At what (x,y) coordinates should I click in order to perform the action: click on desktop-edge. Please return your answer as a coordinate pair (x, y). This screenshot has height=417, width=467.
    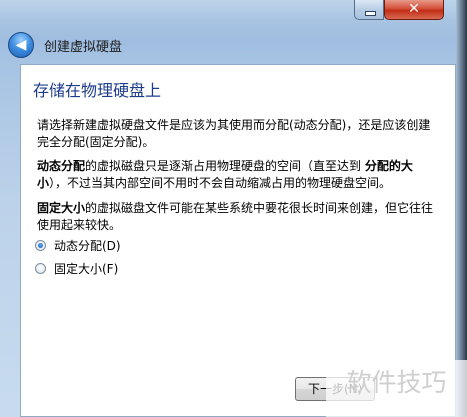
    Looking at the image, I should click on (461, 208).